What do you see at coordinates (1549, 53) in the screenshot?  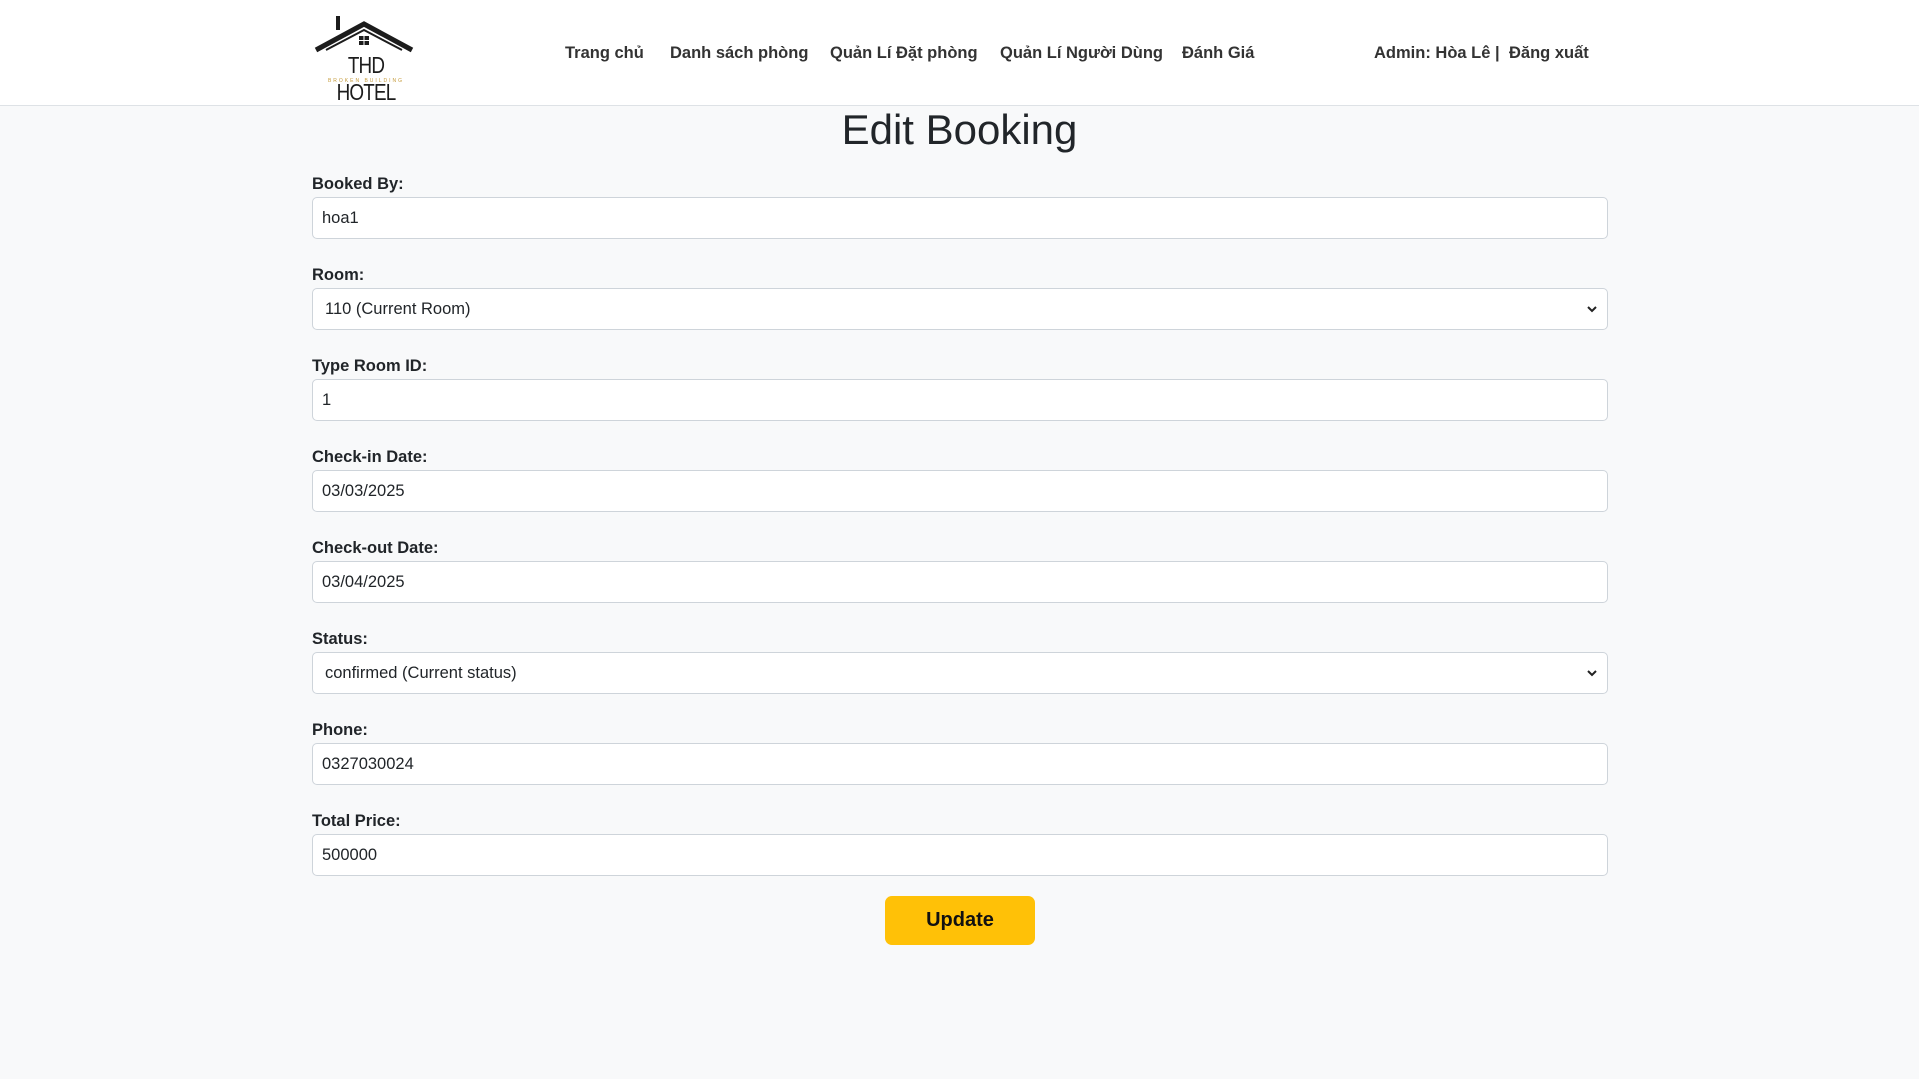 I see `logout-link: Đăng xuất` at bounding box center [1549, 53].